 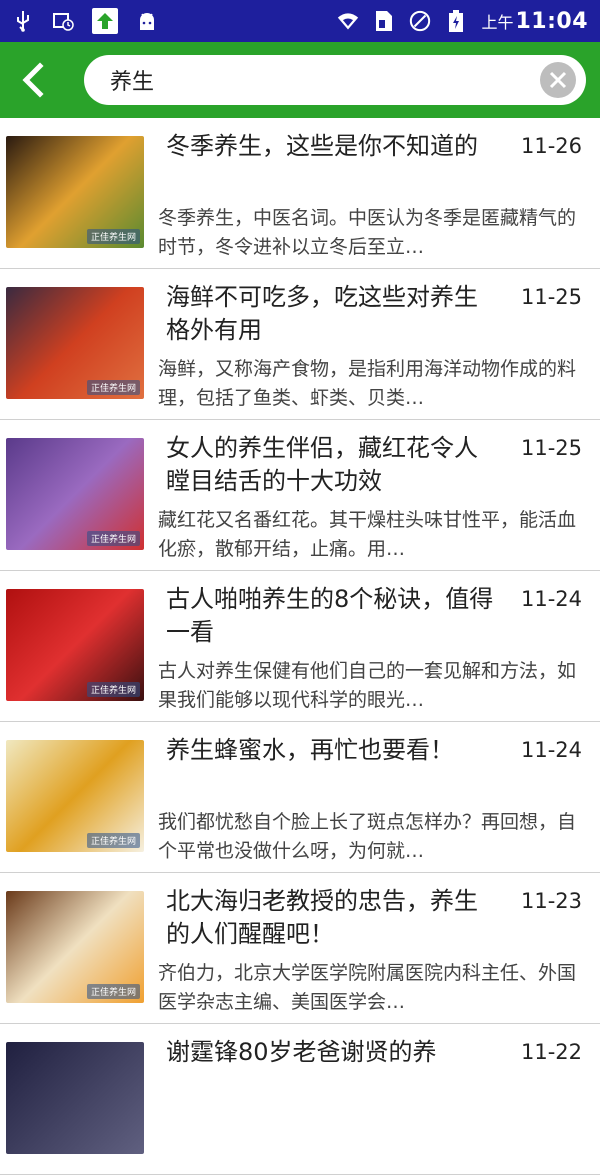 I want to click on search-input: 养生, so click(x=325, y=80).